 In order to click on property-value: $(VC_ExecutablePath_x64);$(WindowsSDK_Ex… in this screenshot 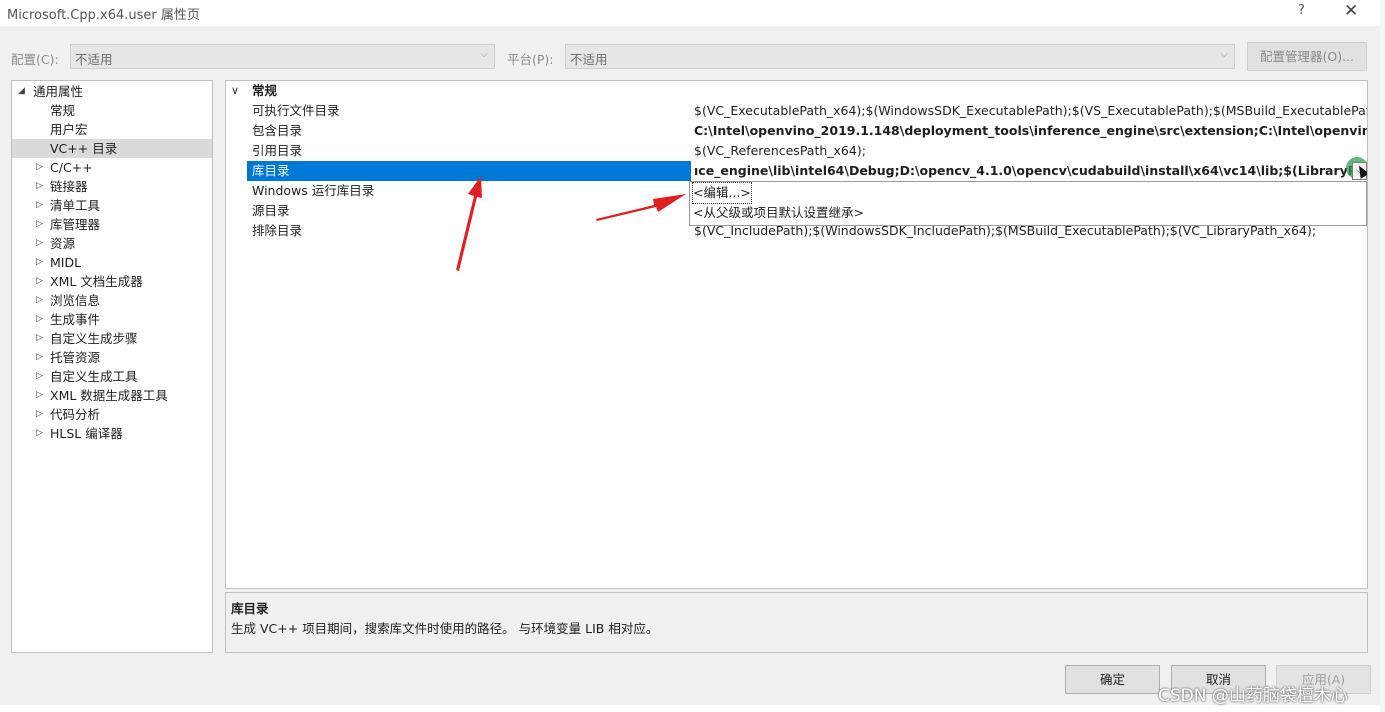, I will do `click(1030, 111)`.